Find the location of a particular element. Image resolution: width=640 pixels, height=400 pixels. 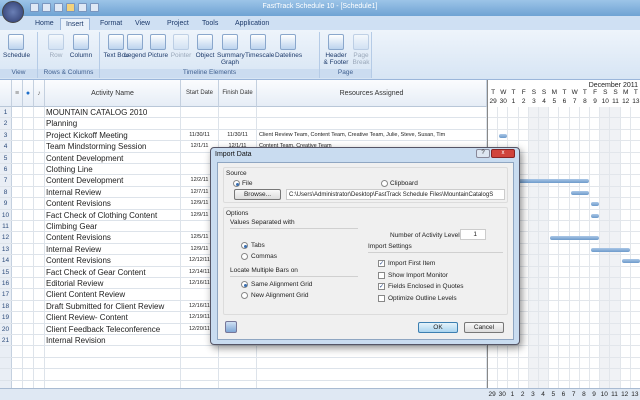

activity-name-cell: Clothing Line is located at coordinates (113, 169).